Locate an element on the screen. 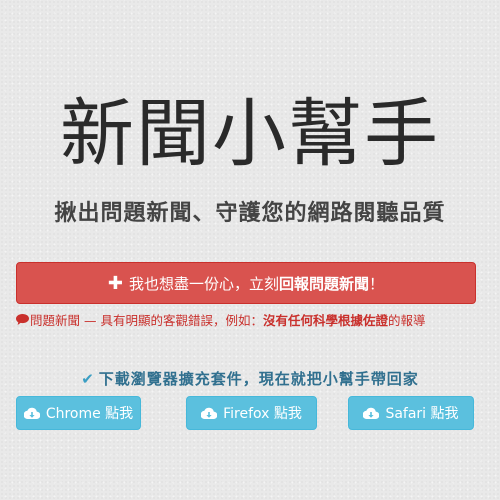  note-text: 問題新聞 — 具有明顯的客觀錯誤，例如： is located at coordinates (146, 320).